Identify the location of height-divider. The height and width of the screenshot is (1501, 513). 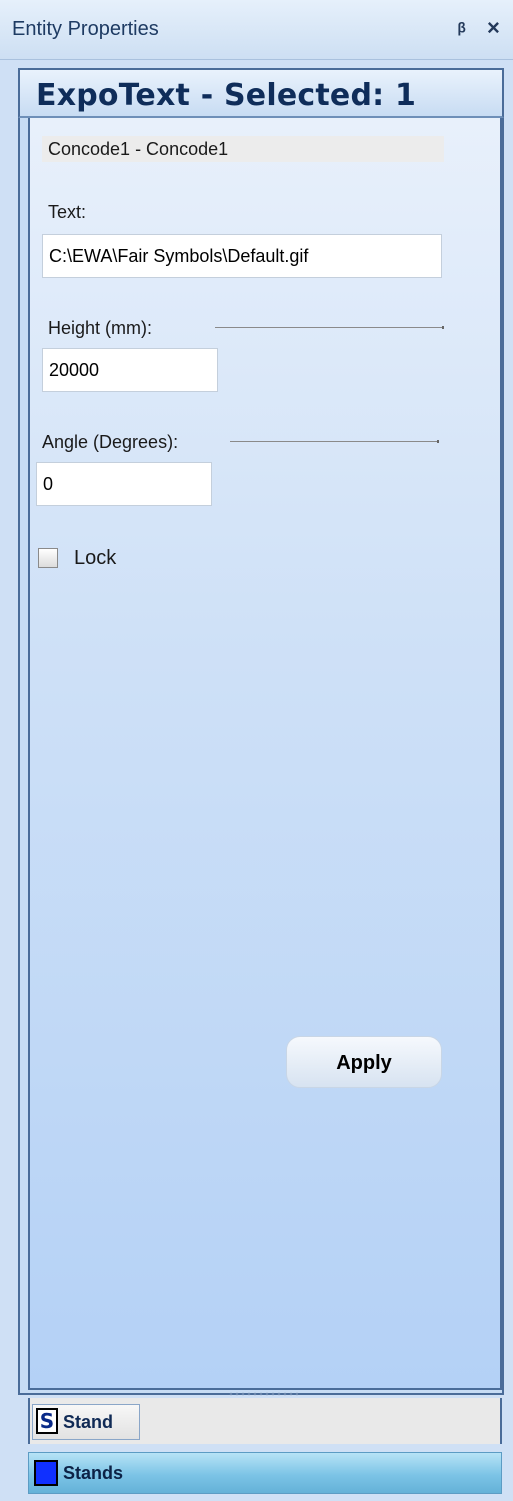
(329, 327).